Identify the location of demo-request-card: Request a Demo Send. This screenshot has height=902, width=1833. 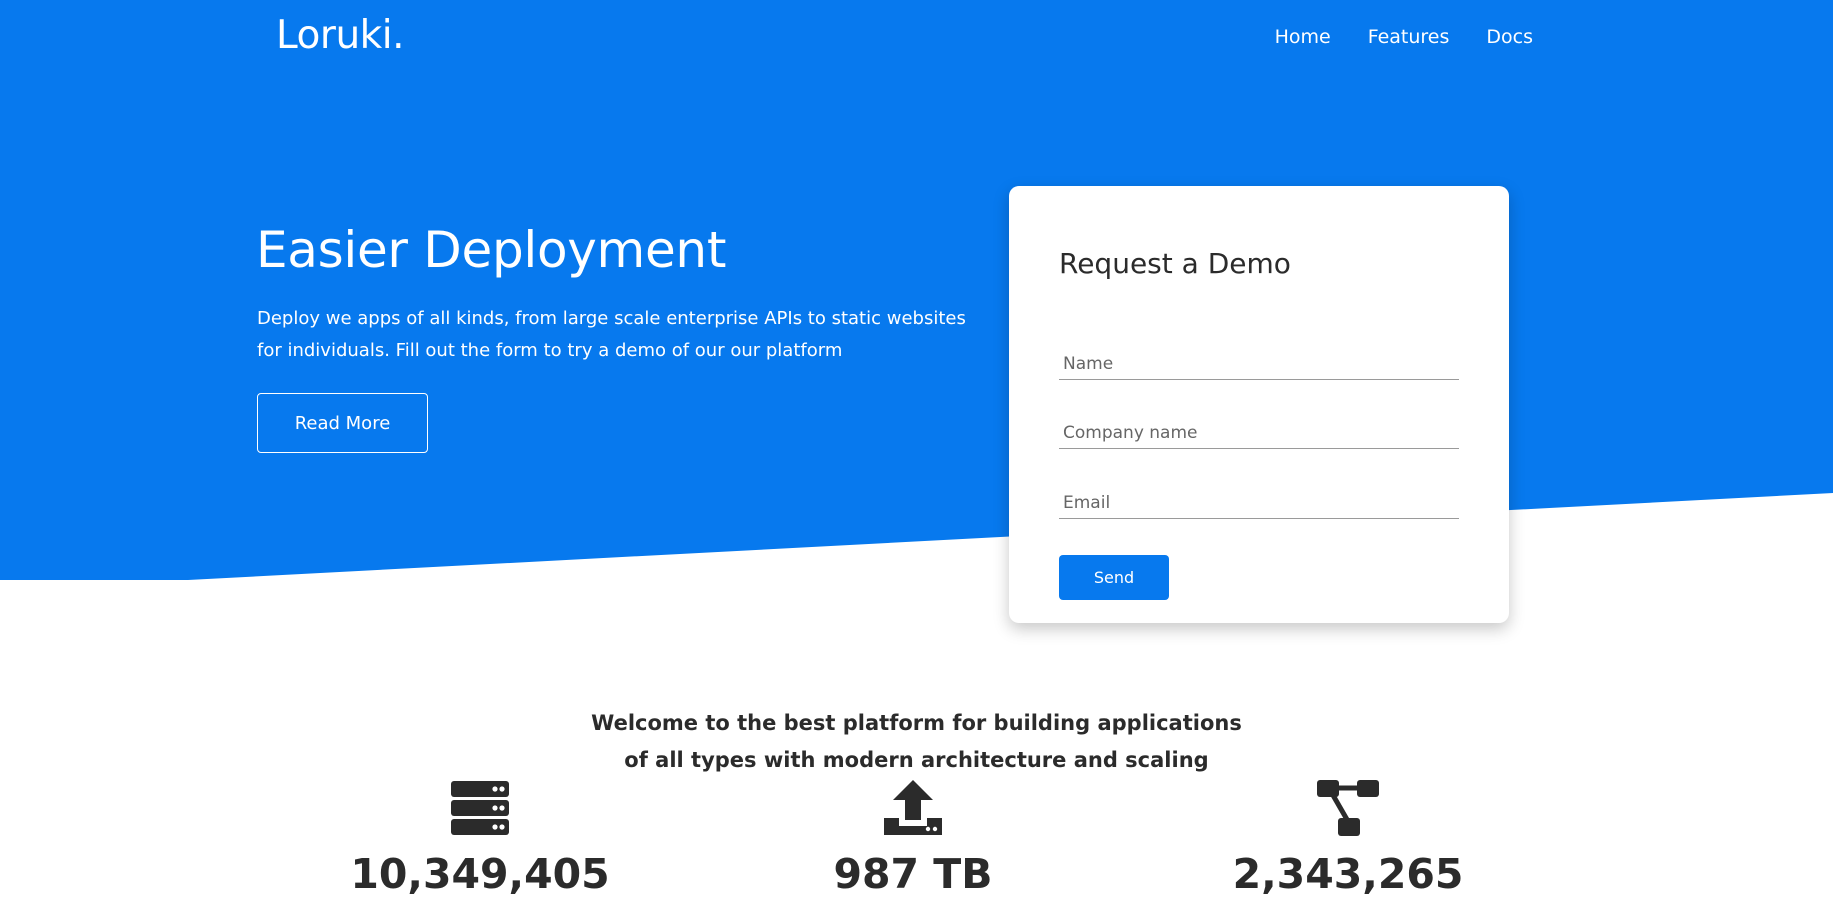
(1259, 404).